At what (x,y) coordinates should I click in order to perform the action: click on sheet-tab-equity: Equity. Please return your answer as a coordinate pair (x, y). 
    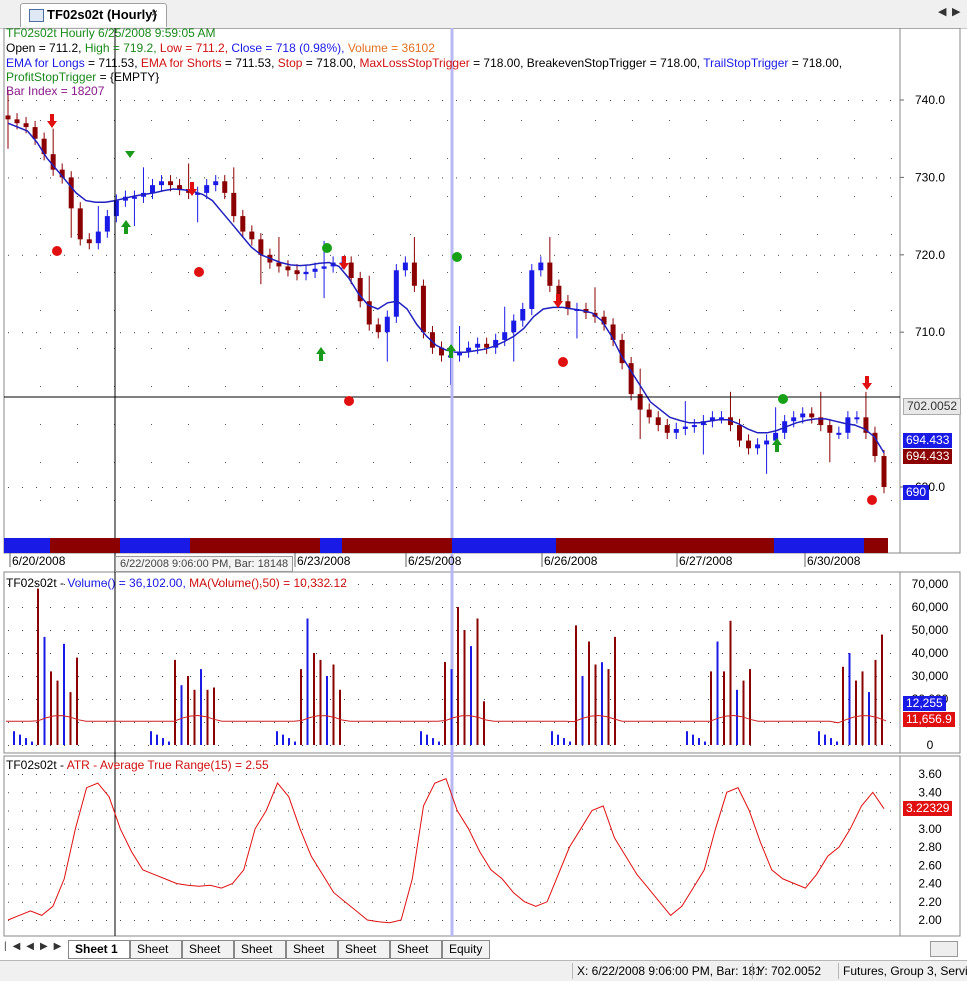
    Looking at the image, I should click on (466, 949).